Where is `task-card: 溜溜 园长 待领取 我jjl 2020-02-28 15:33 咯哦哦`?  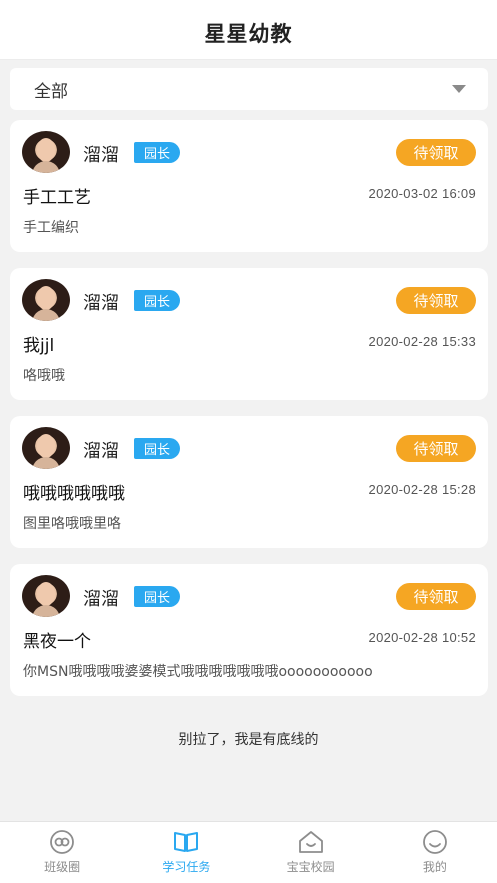 task-card: 溜溜 园长 待领取 我jjl 2020-02-28 15:33 咯哦哦 is located at coordinates (249, 334).